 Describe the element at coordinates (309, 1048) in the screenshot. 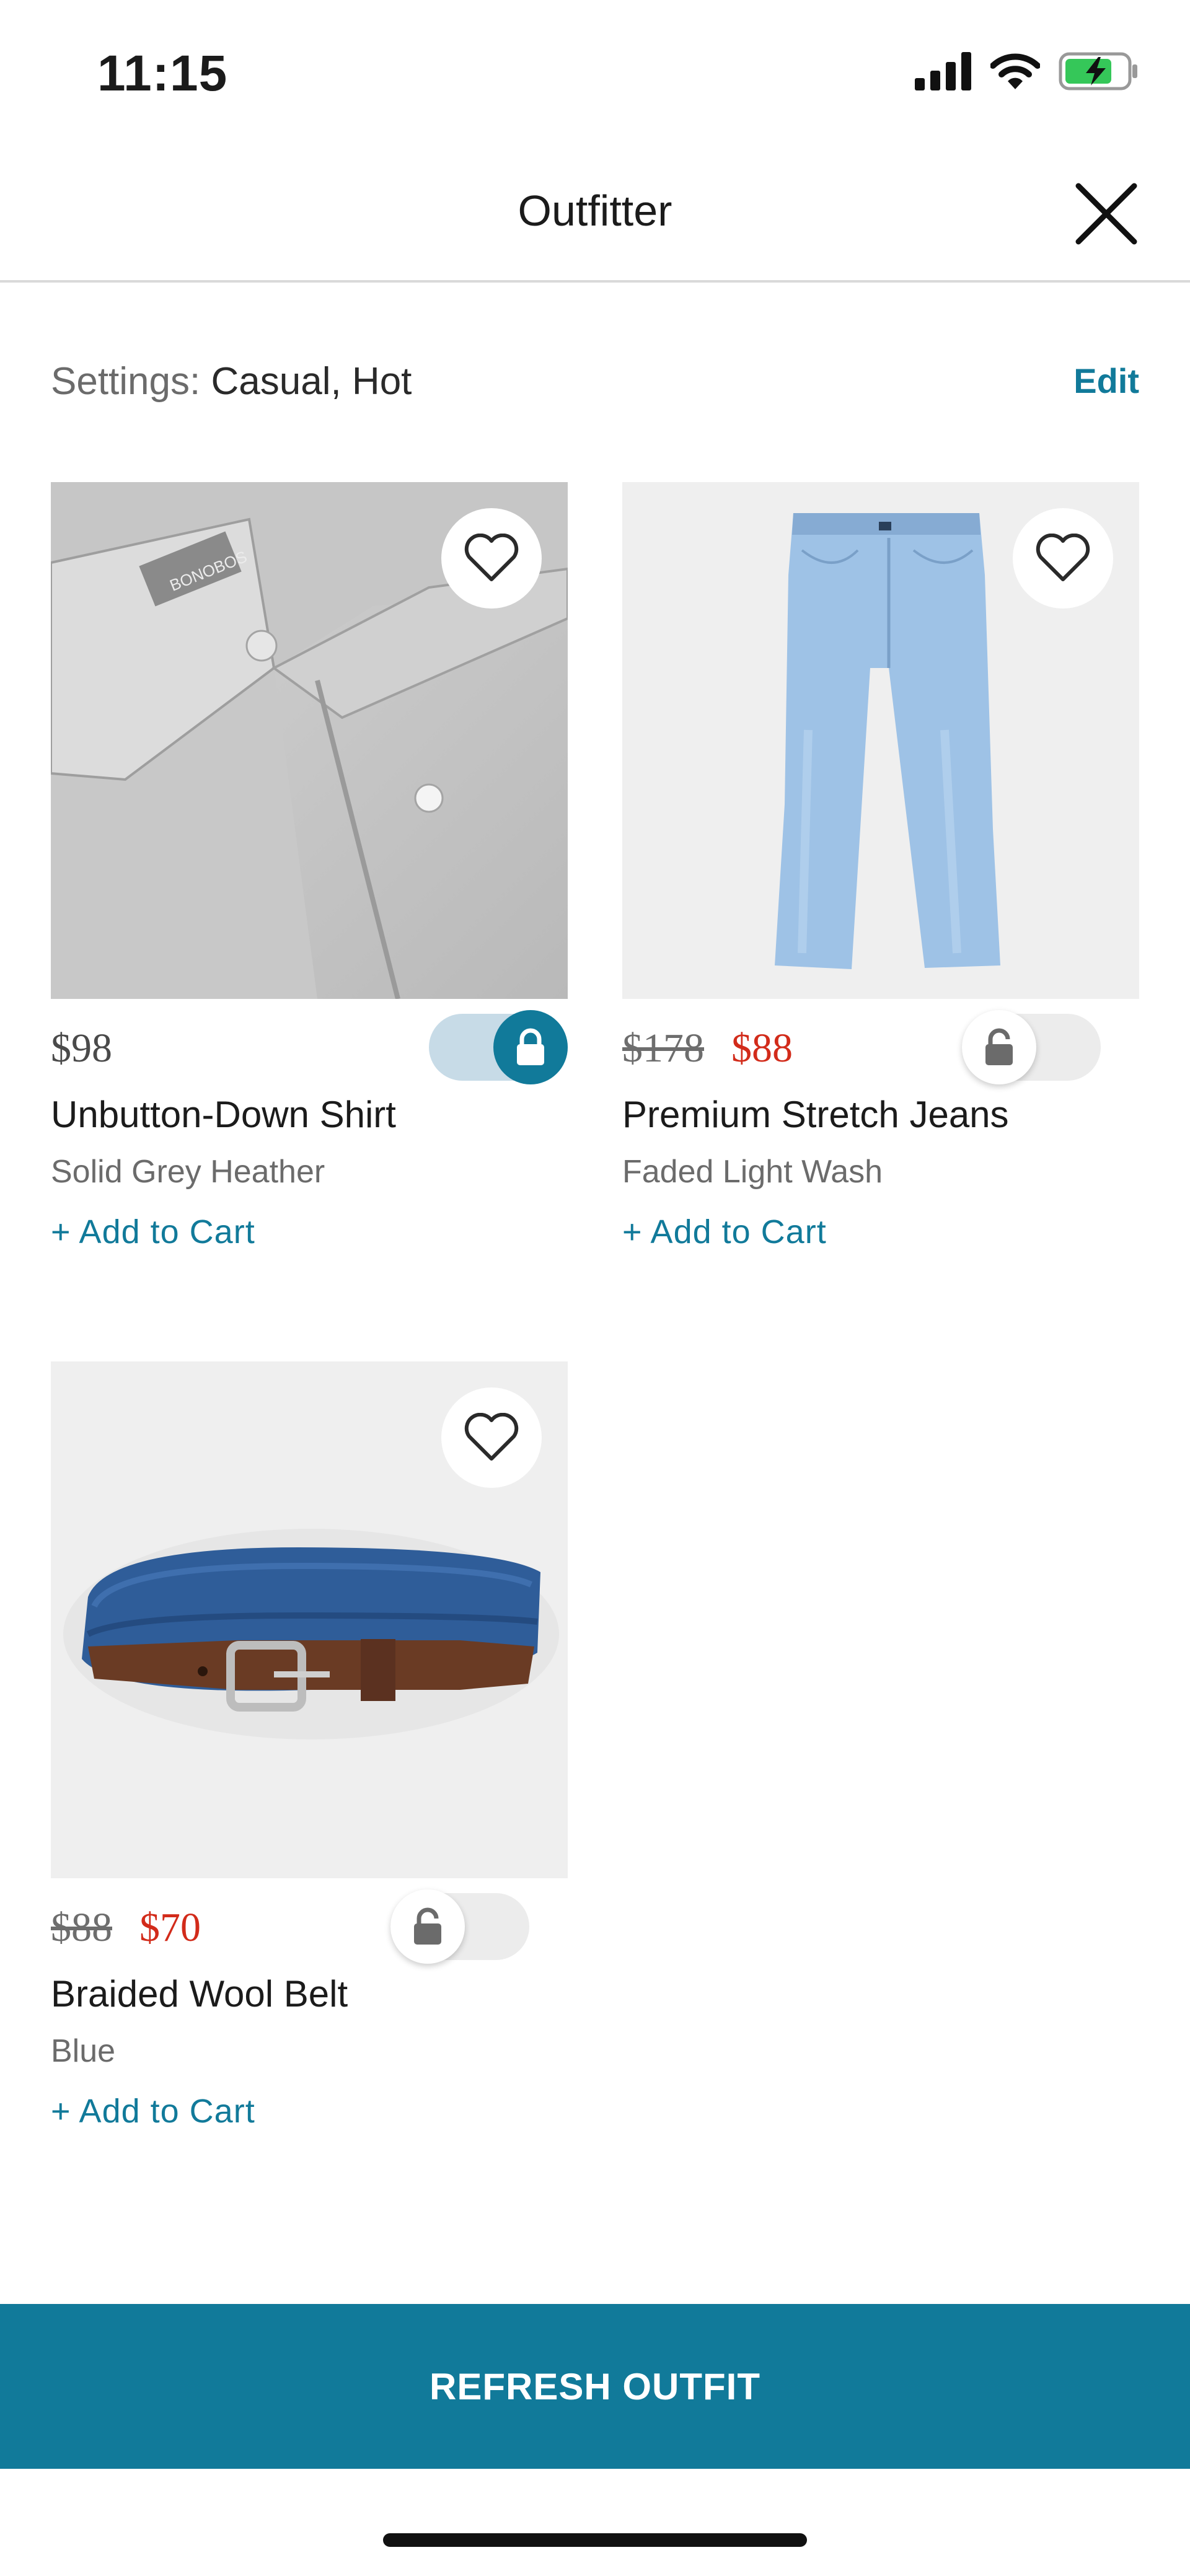

I see `price-row: $98` at that location.